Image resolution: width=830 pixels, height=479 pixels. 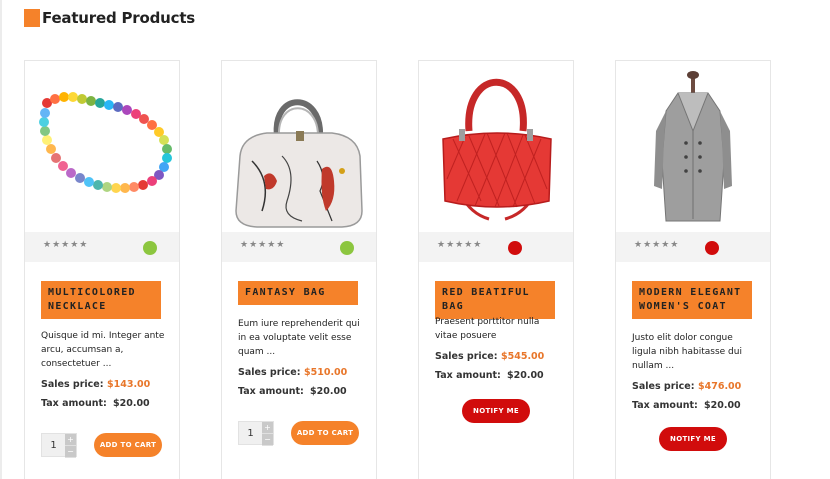 I want to click on section-header: Featured Products, so click(x=109, y=18).